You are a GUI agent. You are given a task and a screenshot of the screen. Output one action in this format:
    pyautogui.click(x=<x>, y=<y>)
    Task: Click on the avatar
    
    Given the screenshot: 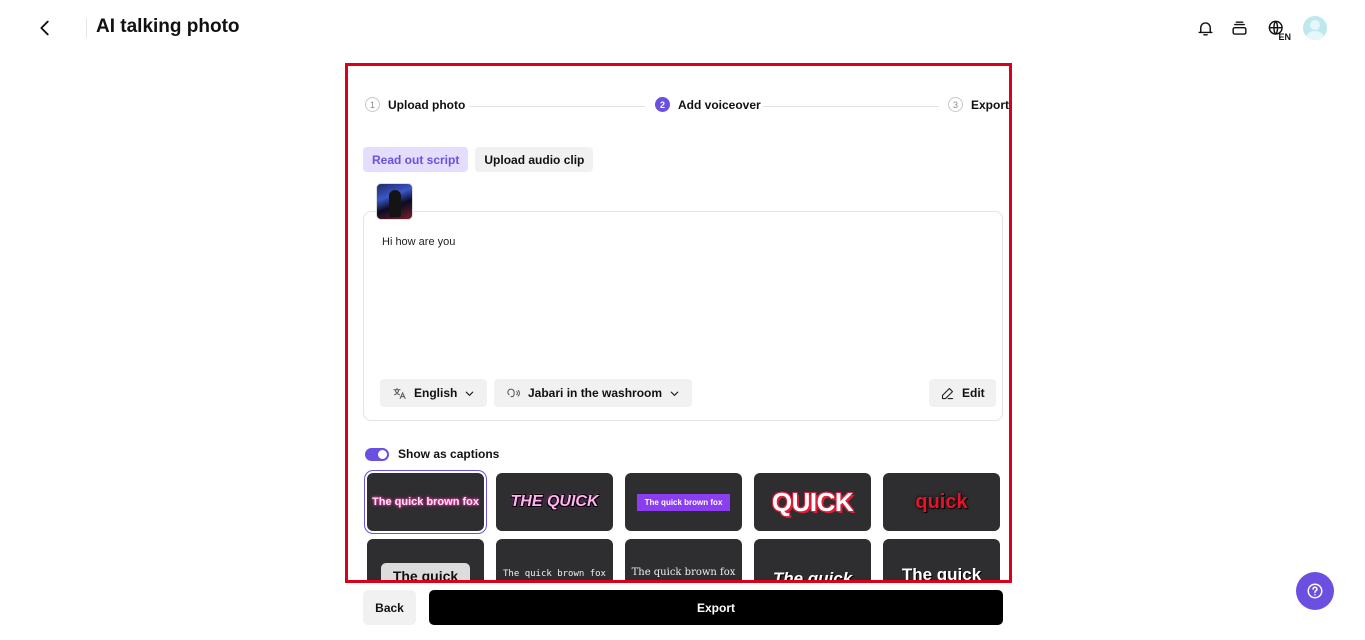 What is the action you would take?
    pyautogui.click(x=1315, y=28)
    